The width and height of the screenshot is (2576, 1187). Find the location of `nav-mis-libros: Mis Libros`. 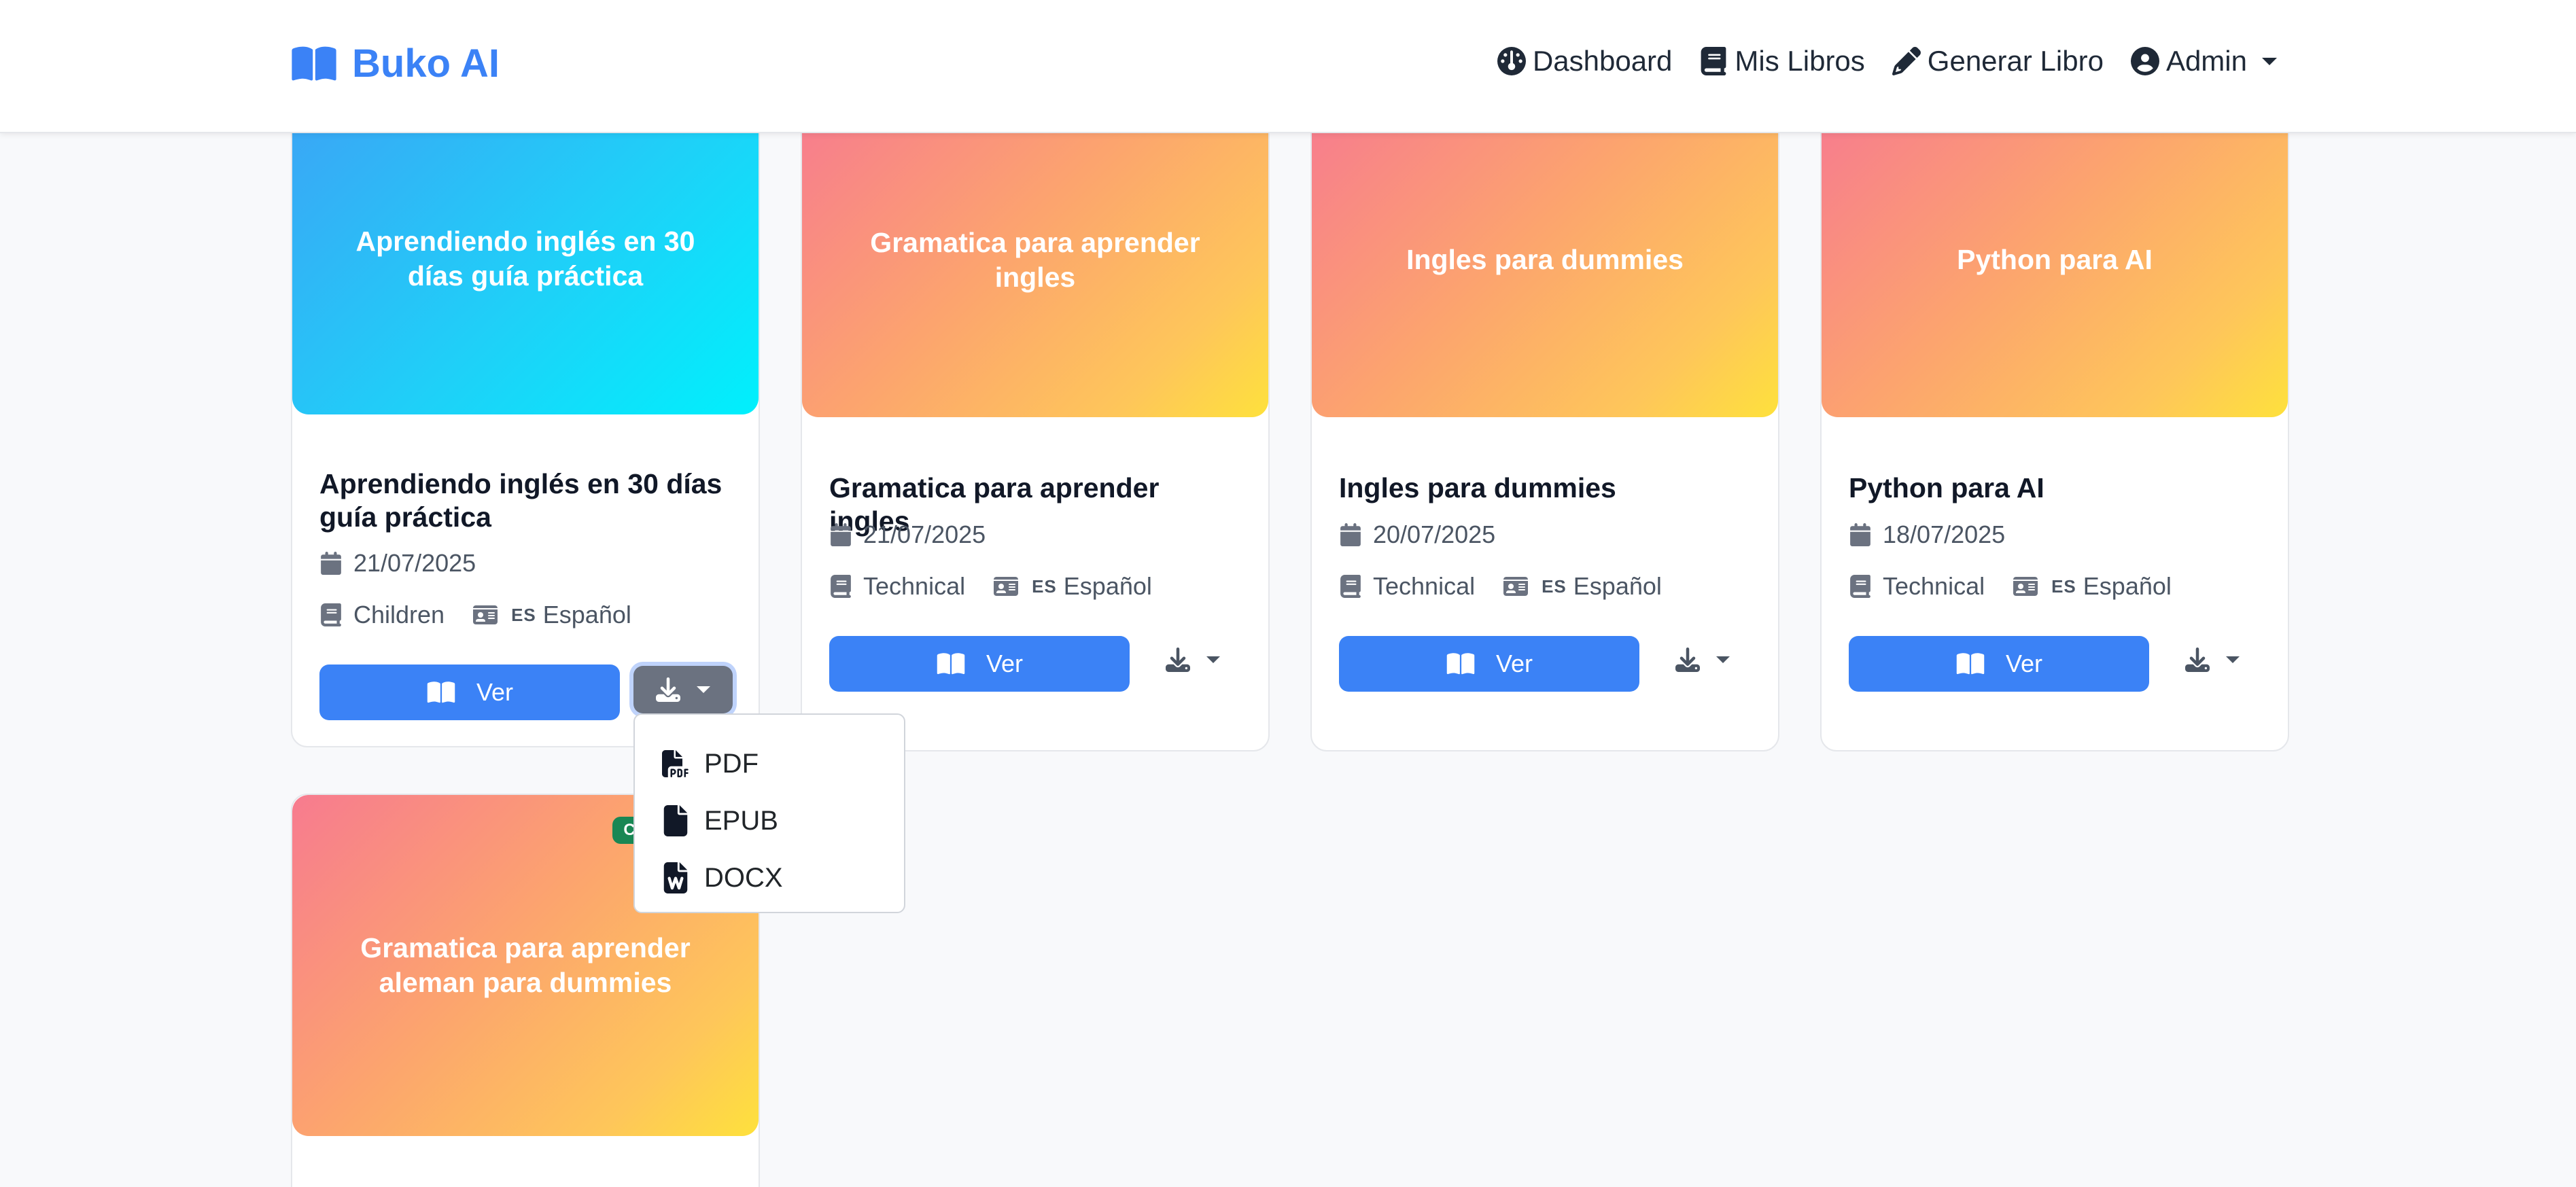

nav-mis-libros: Mis Libros is located at coordinates (1782, 61).